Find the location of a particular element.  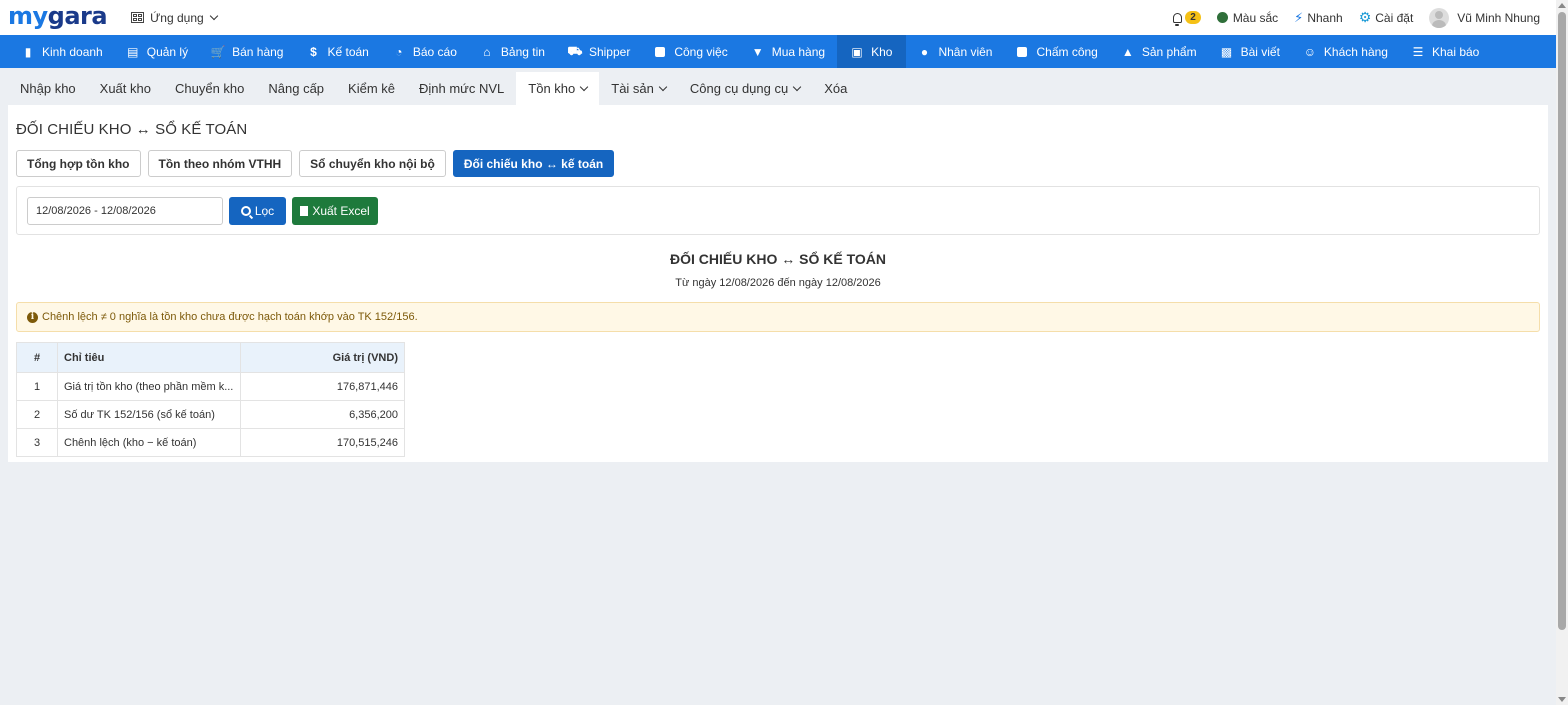

color-theme-label: Màu sắc is located at coordinates (1255, 17).